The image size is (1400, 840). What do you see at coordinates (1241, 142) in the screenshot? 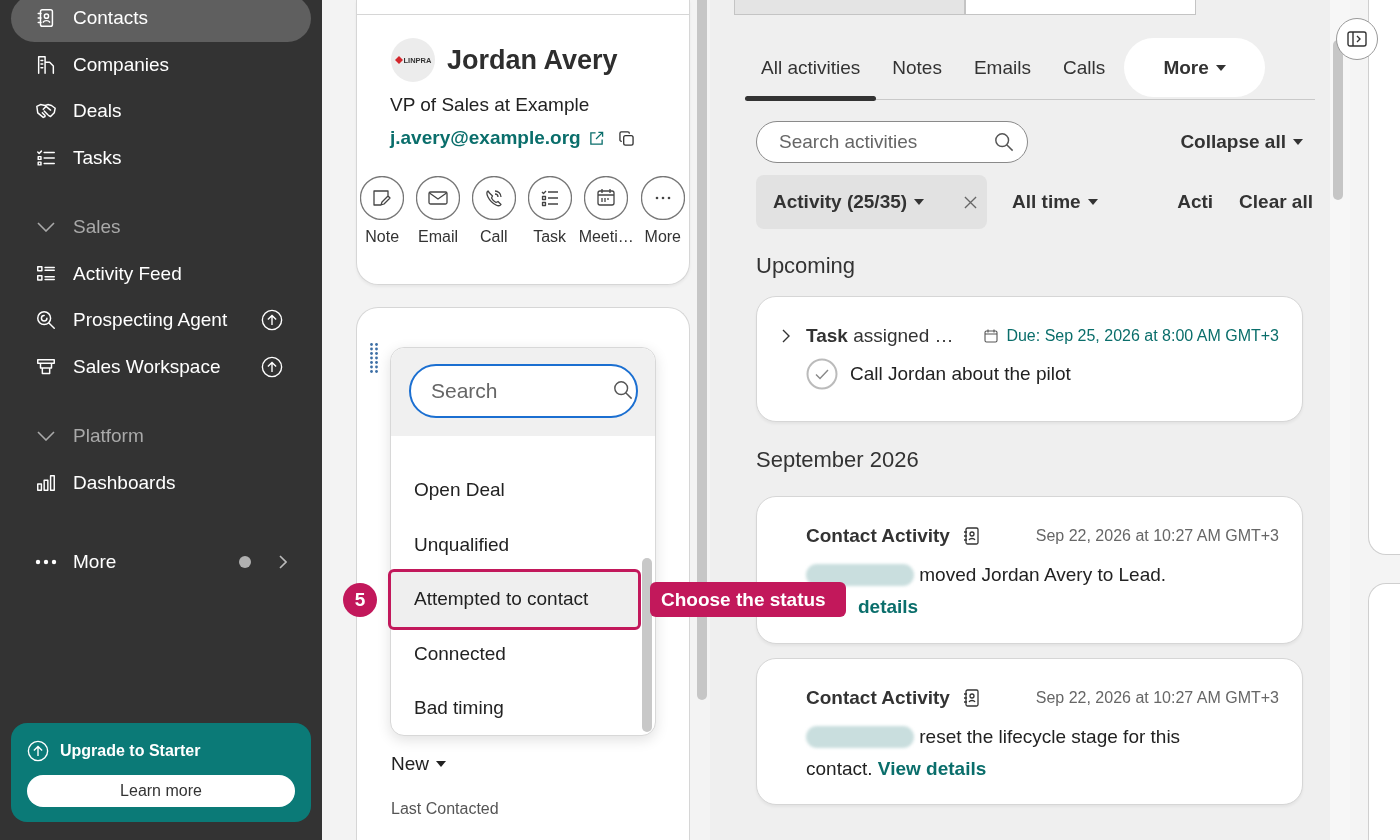
I see `collapse-all-button: Collapse all` at bounding box center [1241, 142].